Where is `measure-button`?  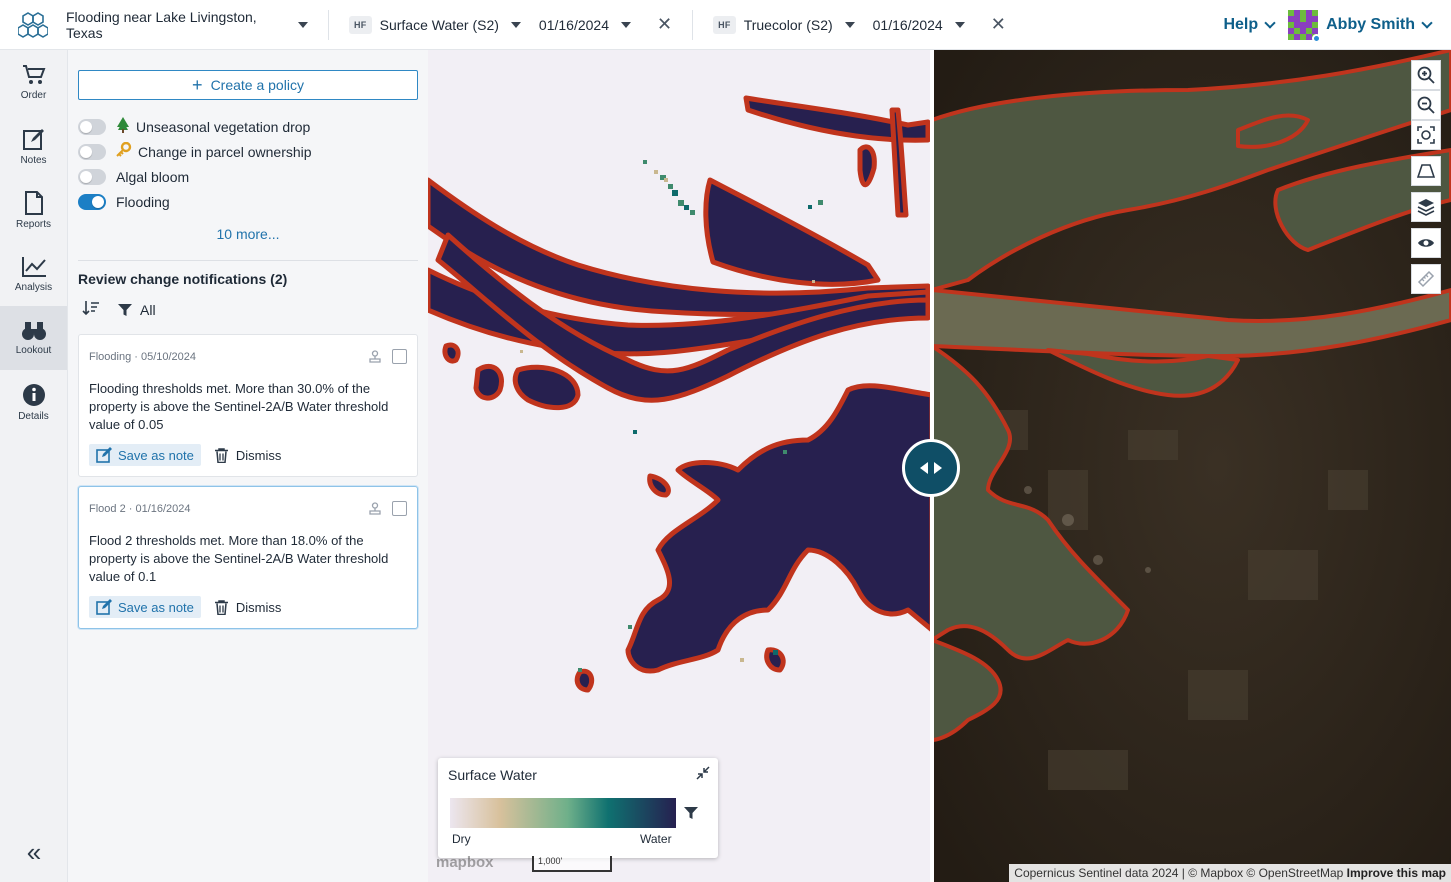 measure-button is located at coordinates (1426, 279).